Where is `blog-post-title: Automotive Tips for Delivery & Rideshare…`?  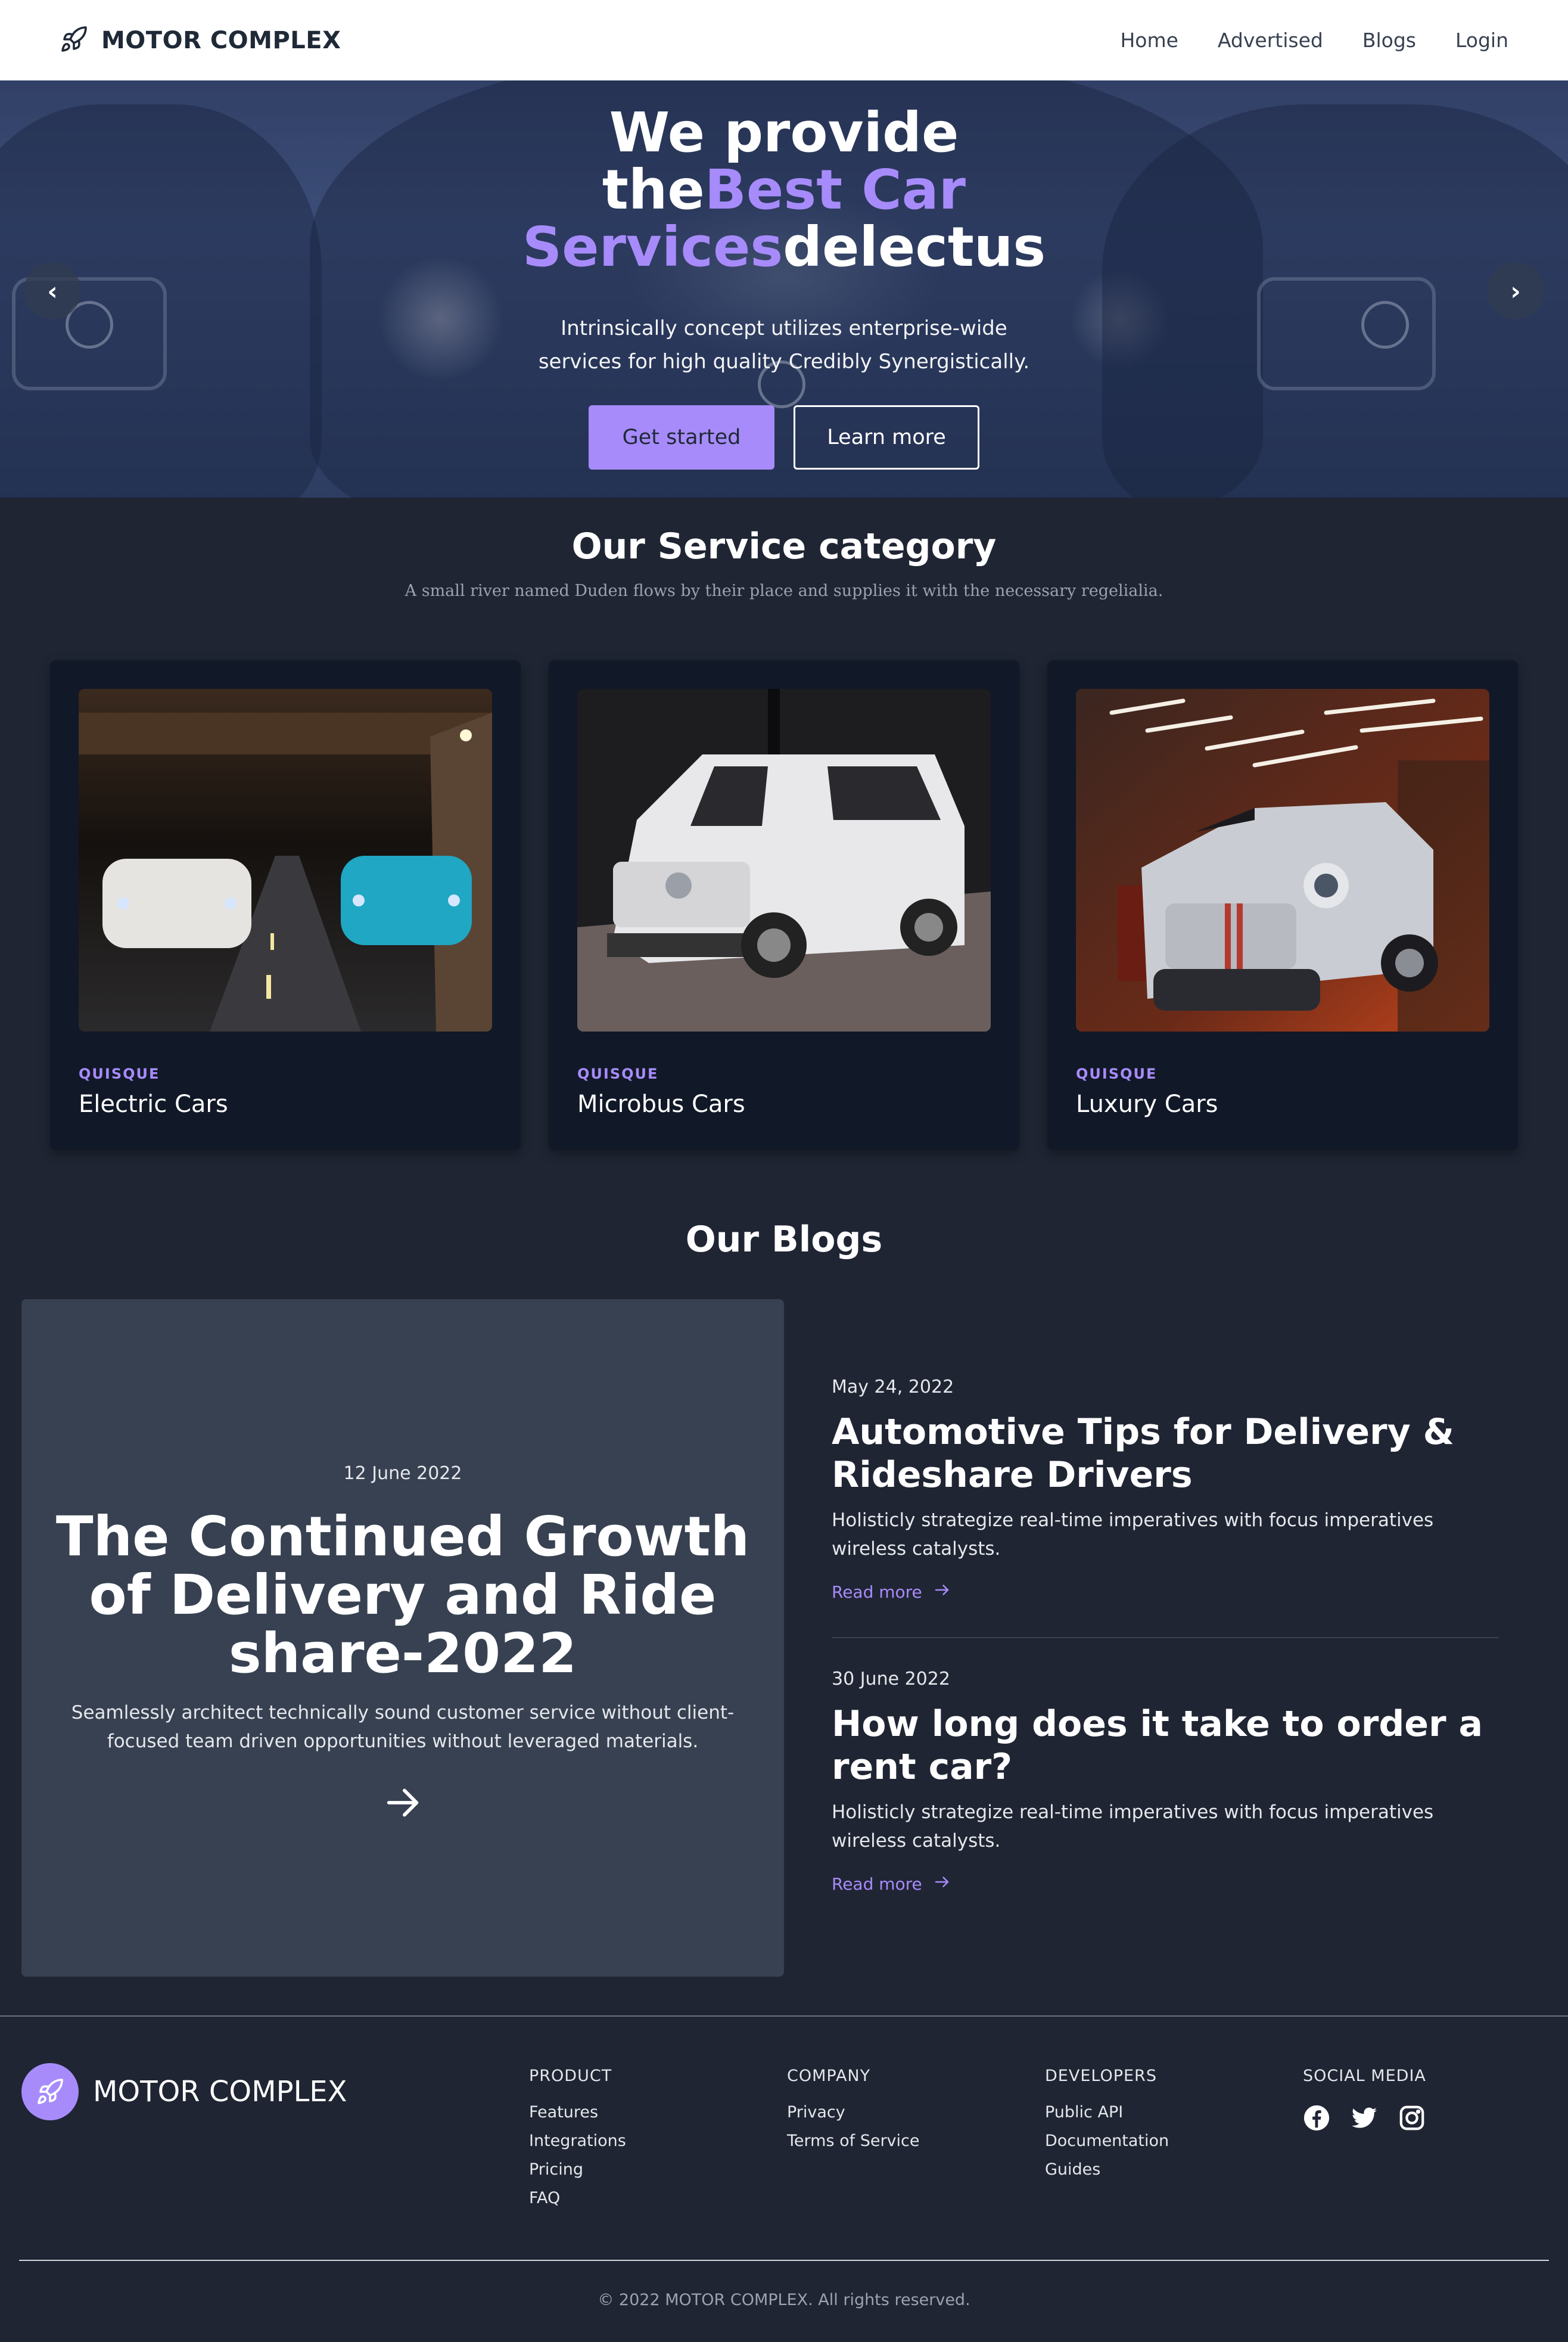
blog-post-title: Automotive Tips for Delivery & Rideshare… is located at coordinates (1165, 1454).